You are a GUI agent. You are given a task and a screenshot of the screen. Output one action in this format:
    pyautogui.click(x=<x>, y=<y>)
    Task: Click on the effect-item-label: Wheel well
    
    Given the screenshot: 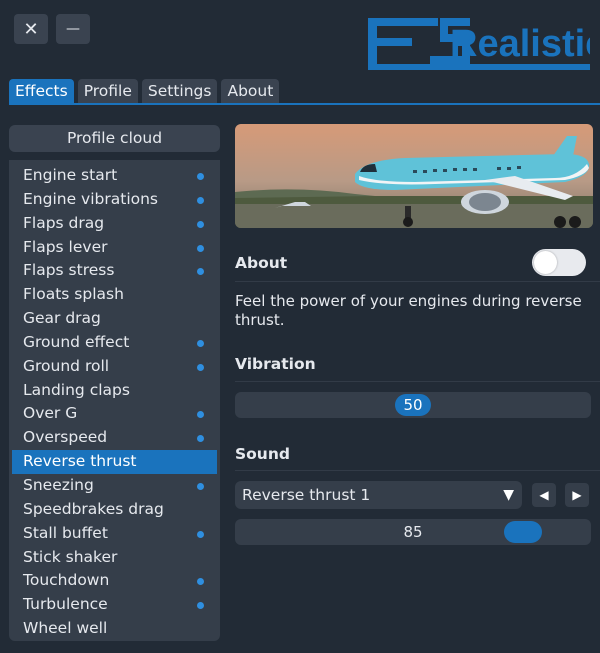 What is the action you would take?
    pyautogui.click(x=65, y=628)
    